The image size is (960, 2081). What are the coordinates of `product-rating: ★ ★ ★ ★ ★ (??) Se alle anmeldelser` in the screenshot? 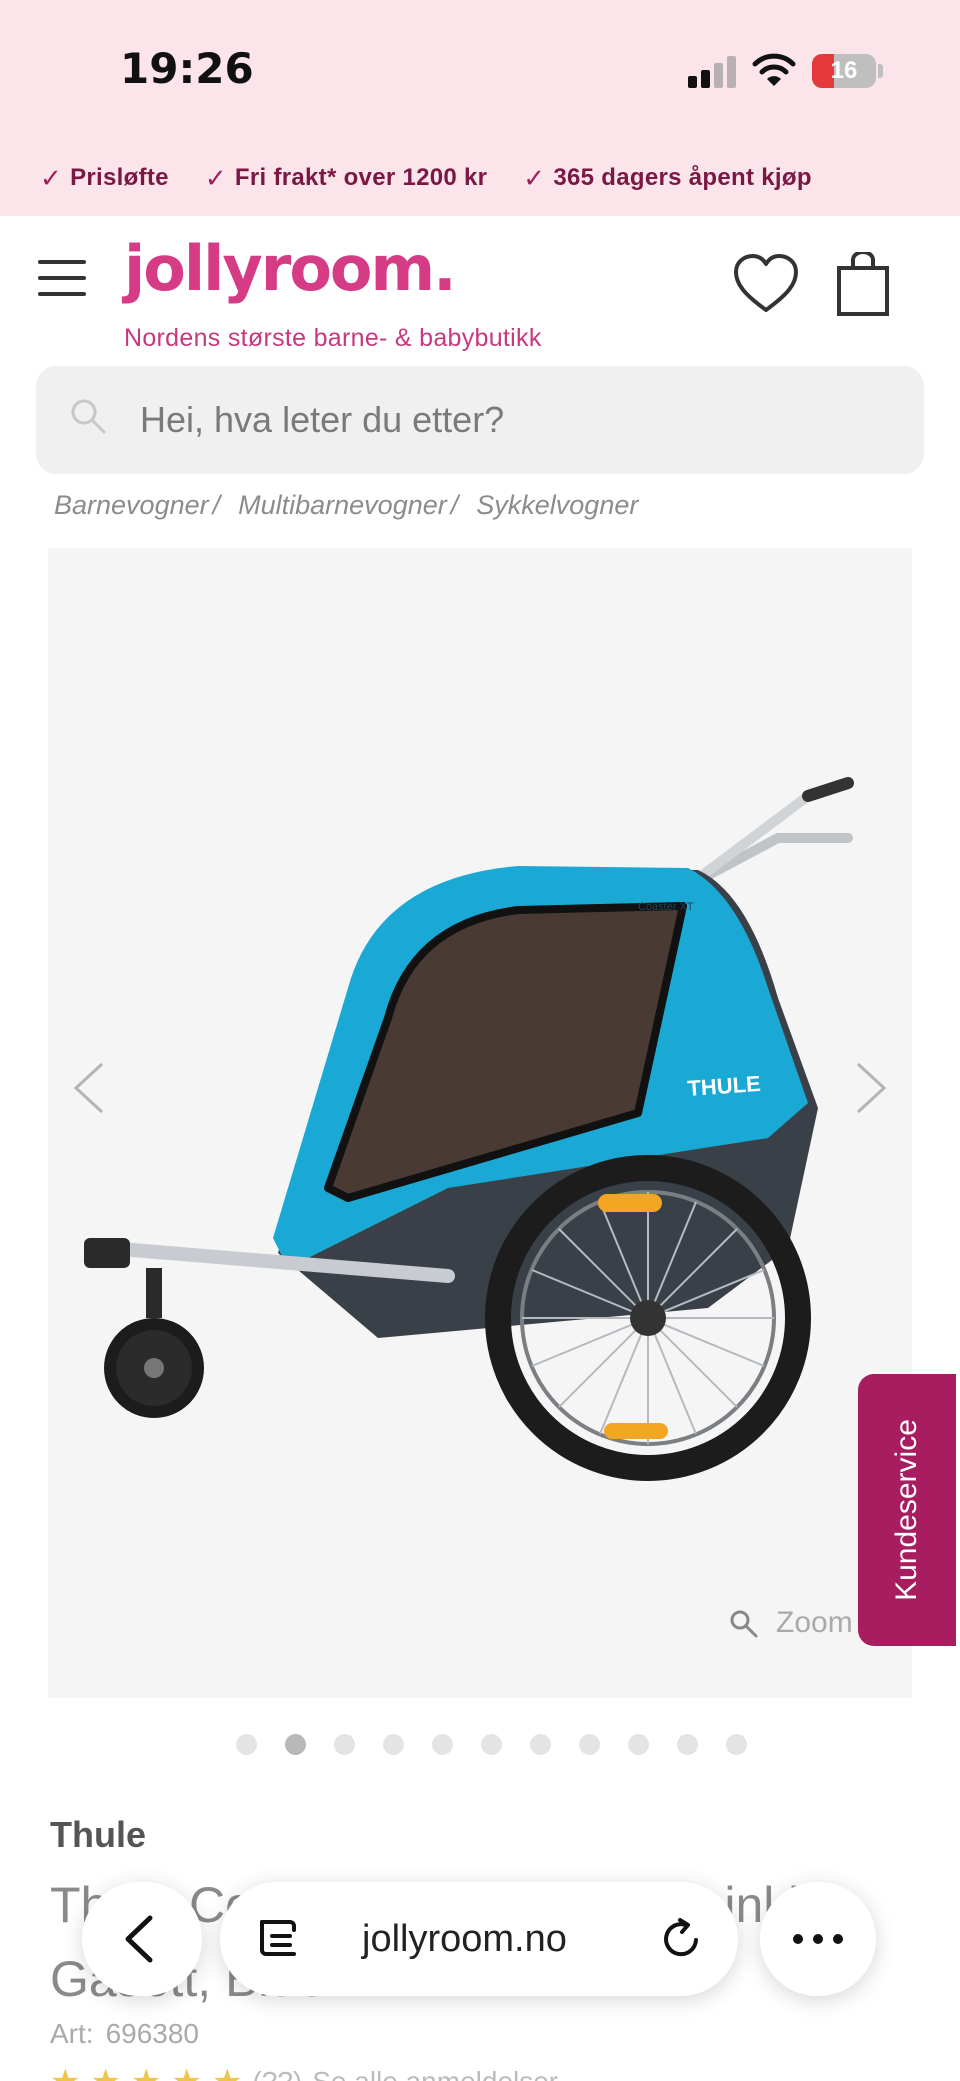 It's located at (304, 2071).